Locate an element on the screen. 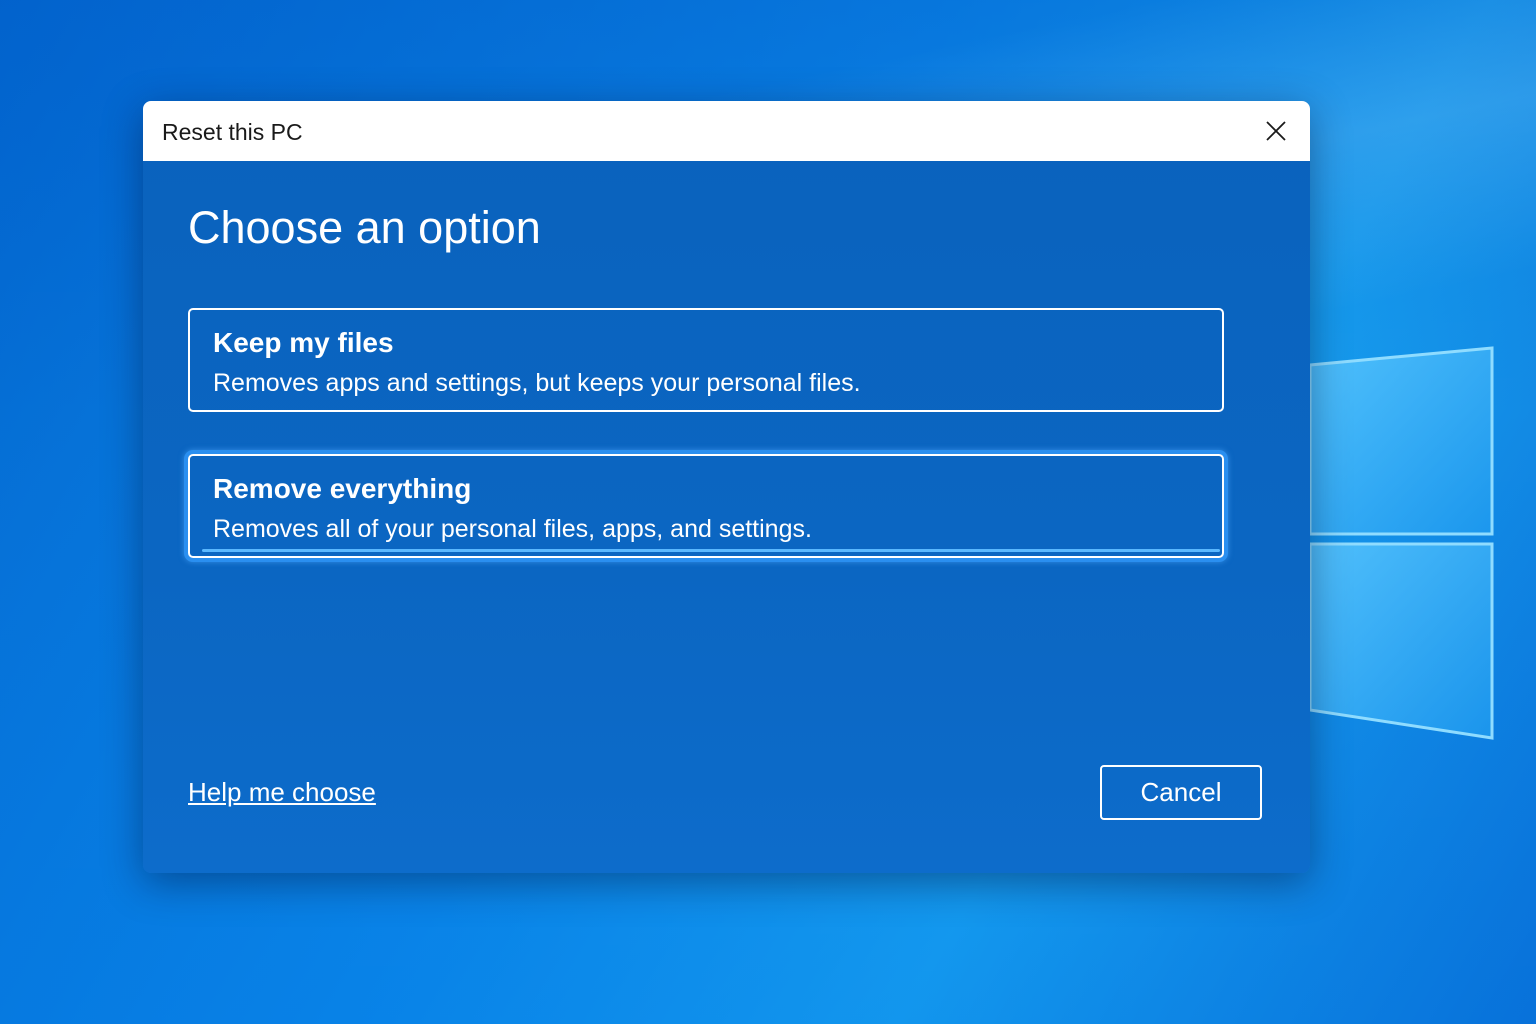 The height and width of the screenshot is (1024, 1536). dialog-title: Reset this PC is located at coordinates (232, 132).